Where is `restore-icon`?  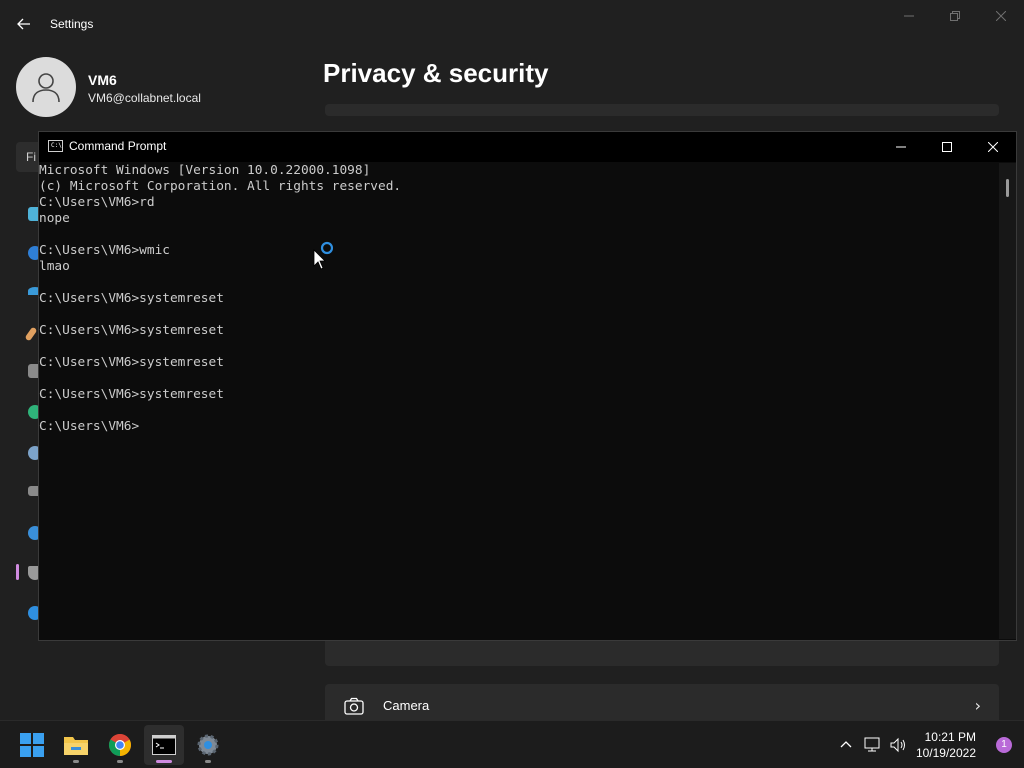
restore-icon is located at coordinates (955, 16).